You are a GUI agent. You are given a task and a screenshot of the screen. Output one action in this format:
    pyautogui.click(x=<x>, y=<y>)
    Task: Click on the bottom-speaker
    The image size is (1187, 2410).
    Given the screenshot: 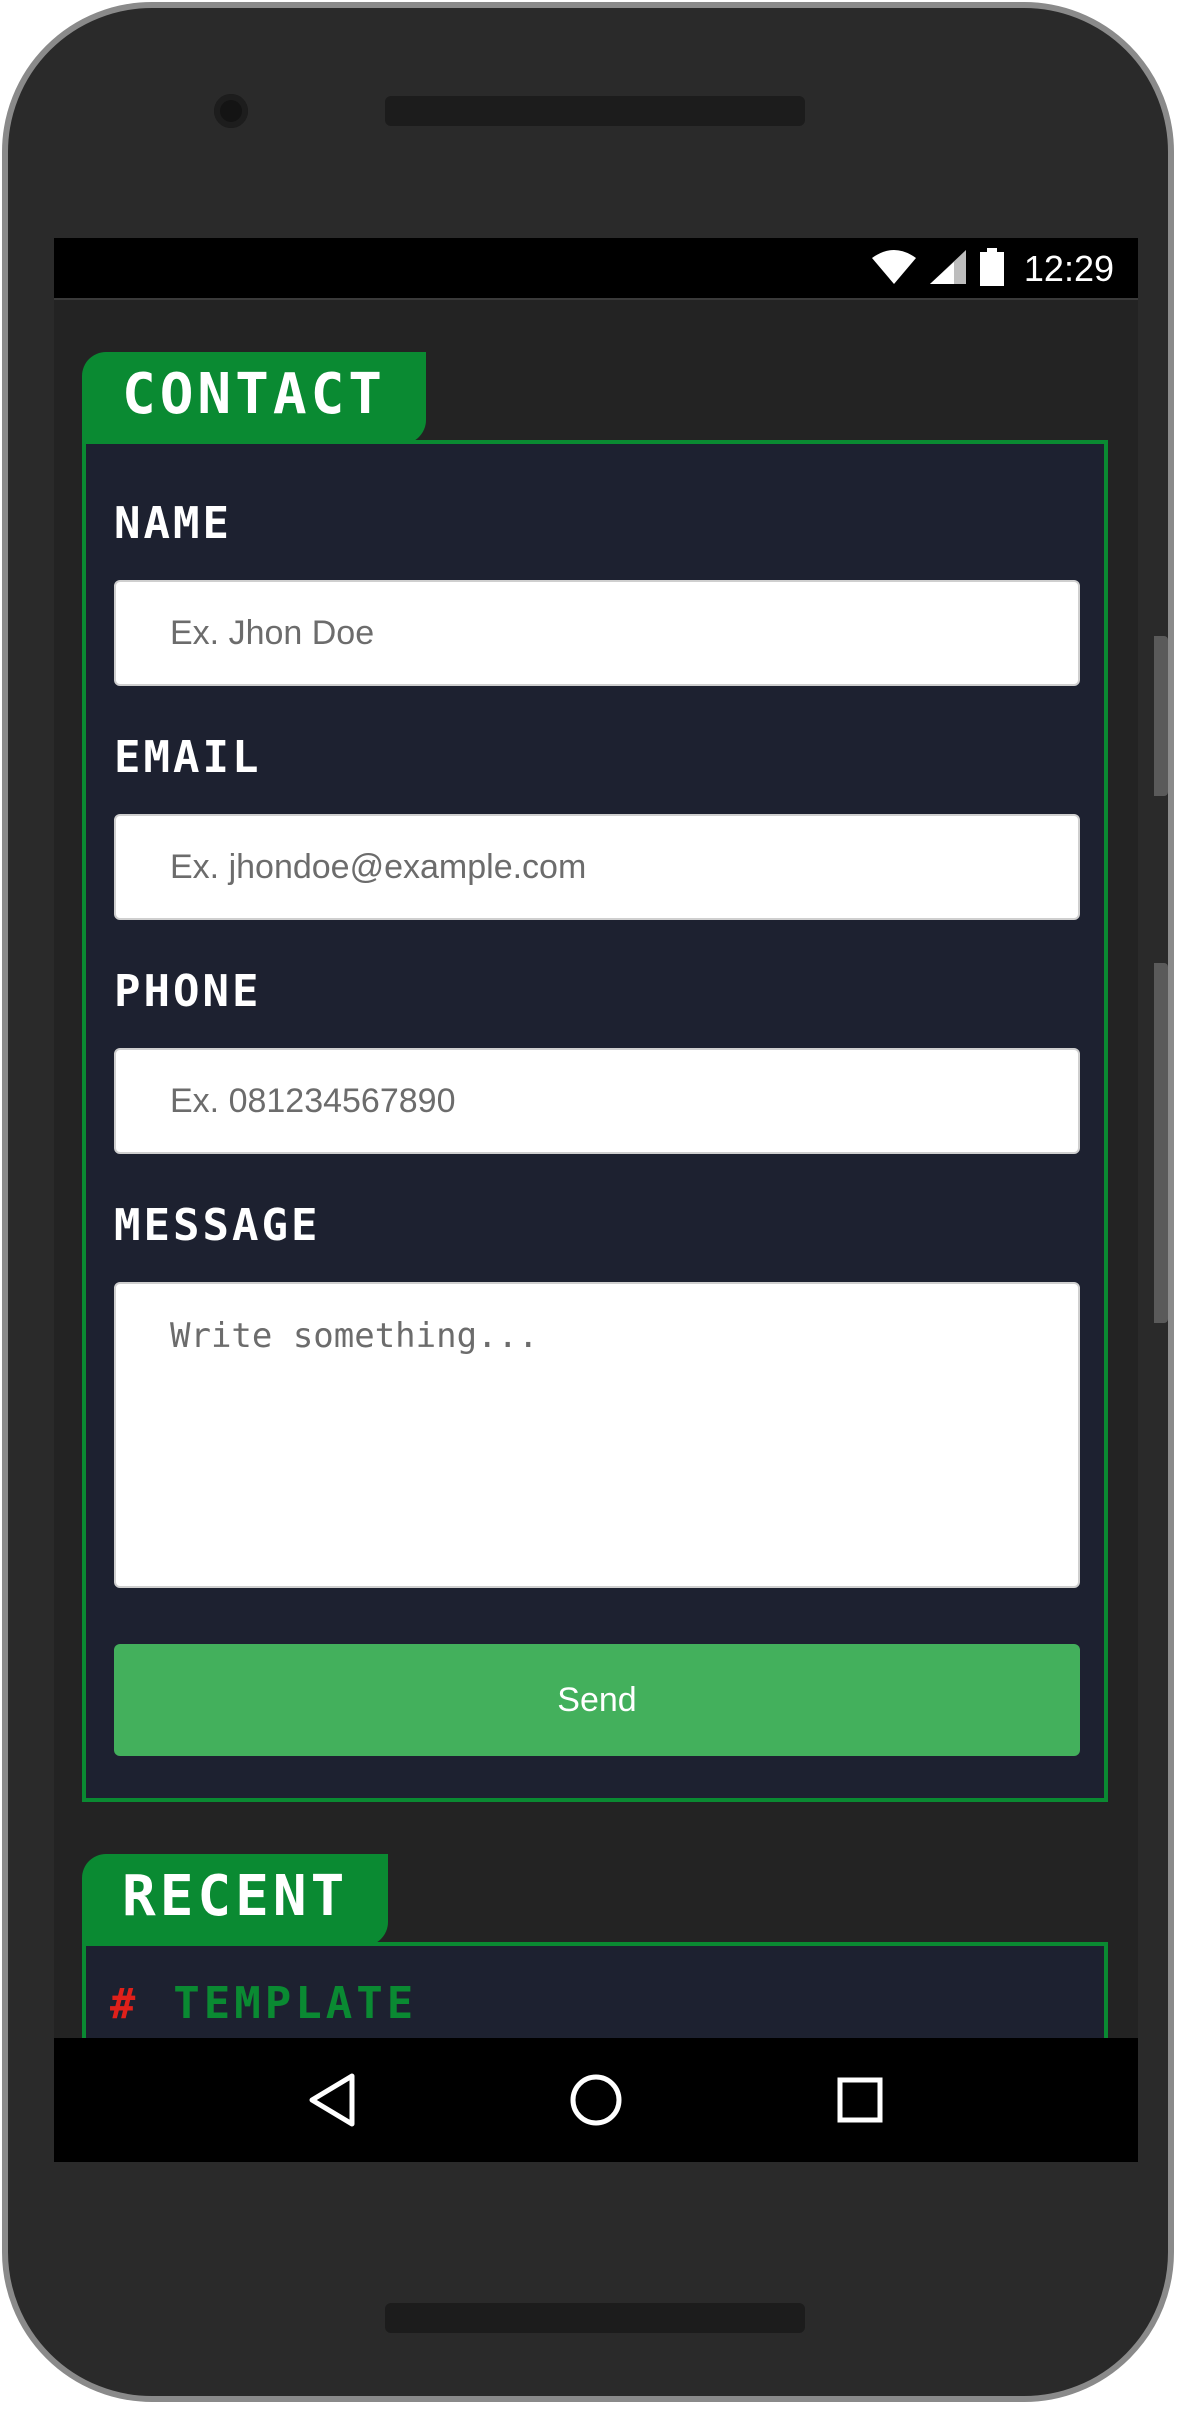 What is the action you would take?
    pyautogui.click(x=595, y=2318)
    